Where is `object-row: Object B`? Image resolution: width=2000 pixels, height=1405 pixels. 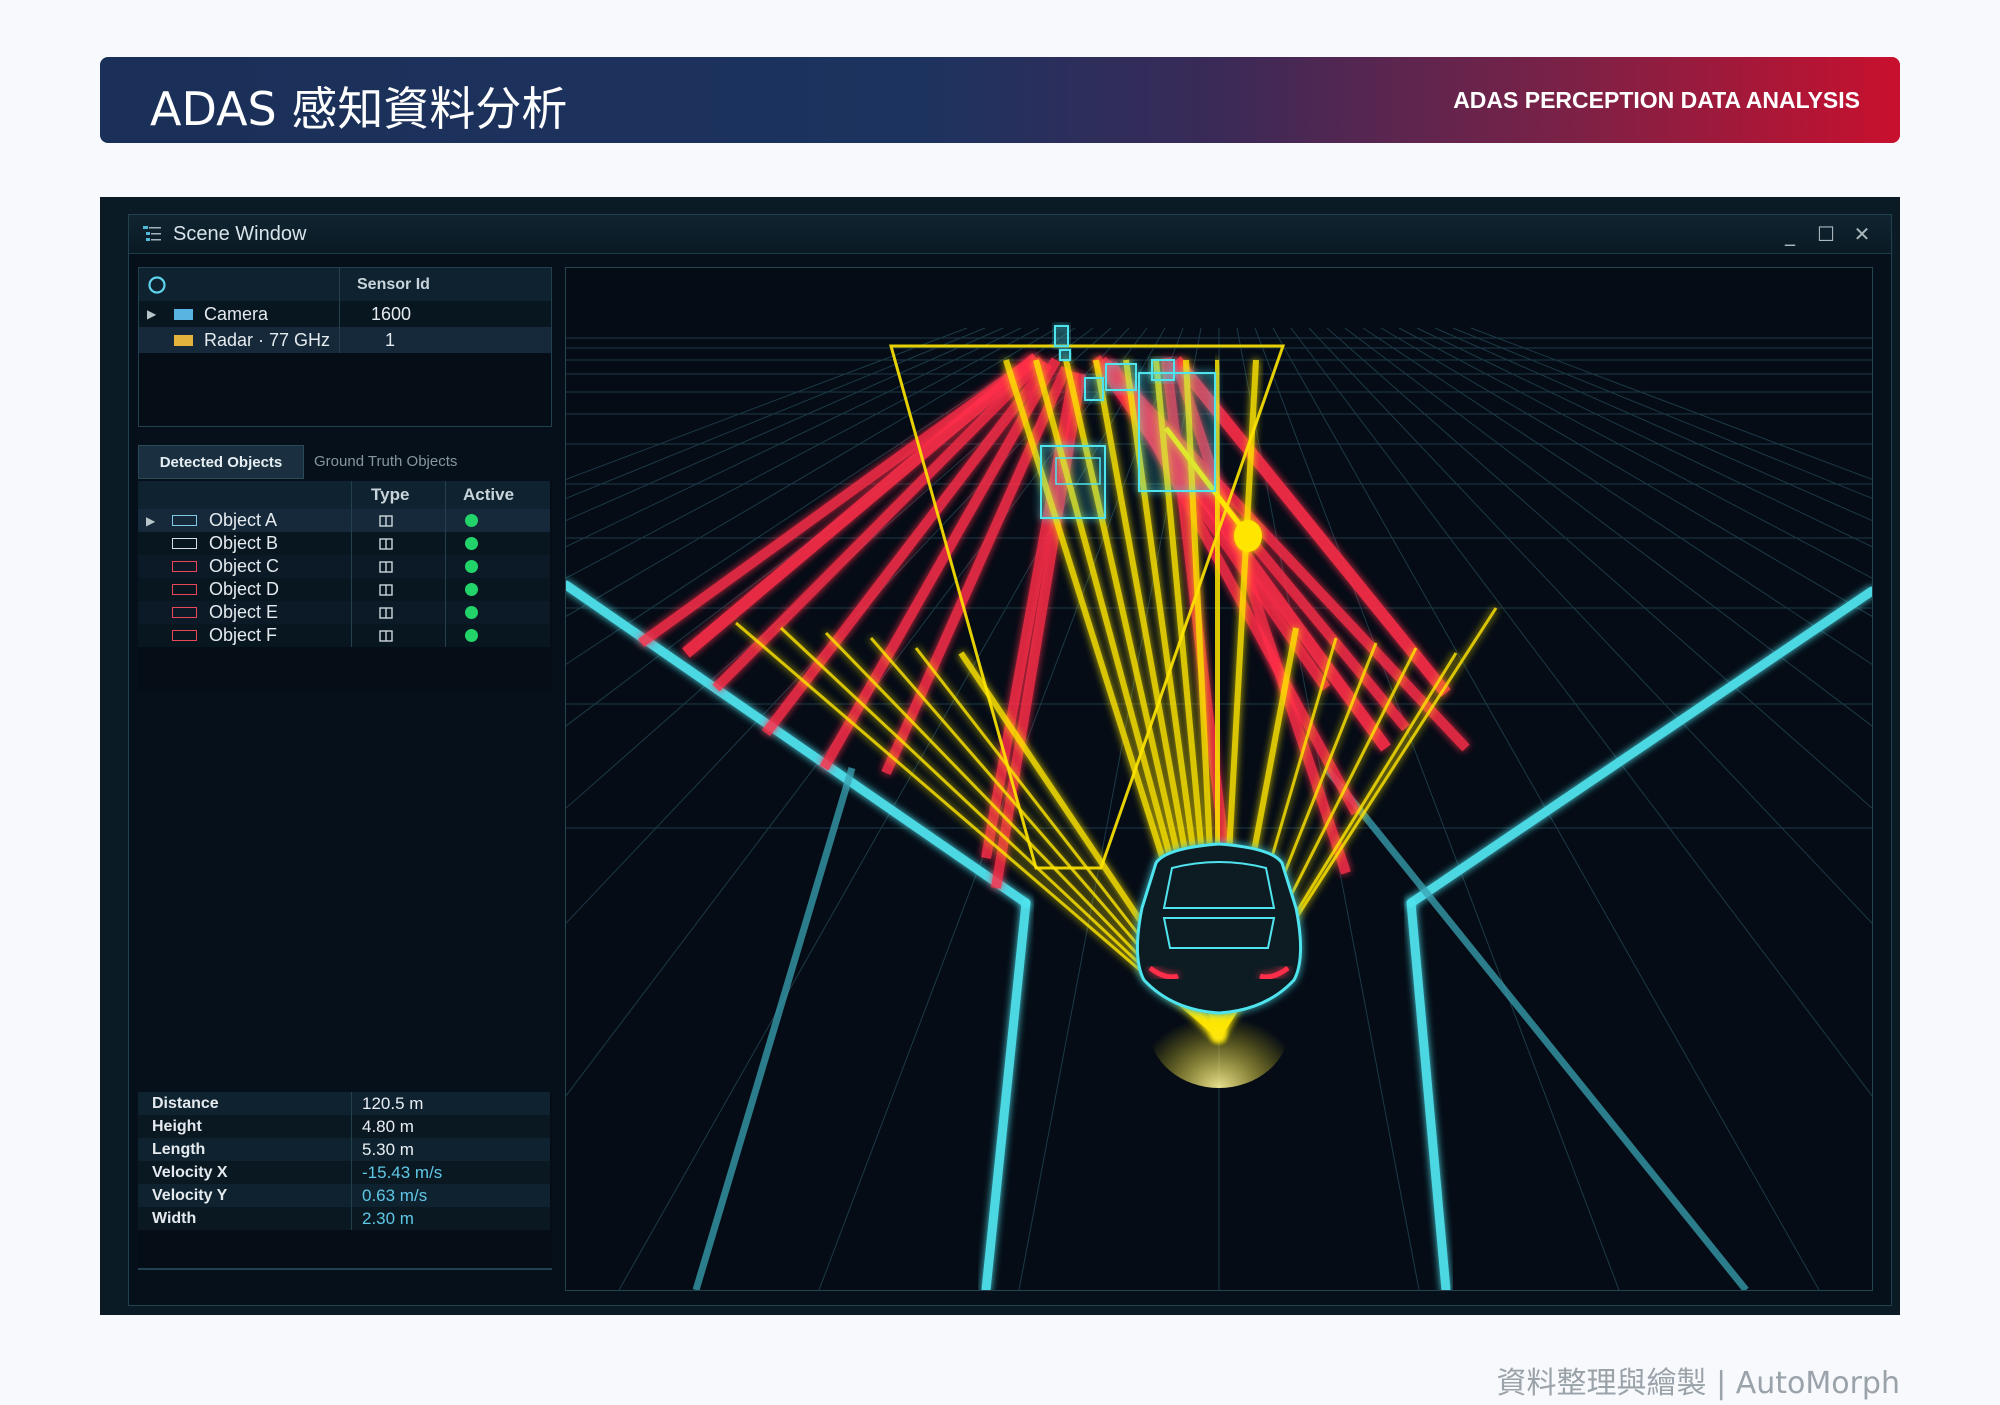 object-row: Object B is located at coordinates (344, 543).